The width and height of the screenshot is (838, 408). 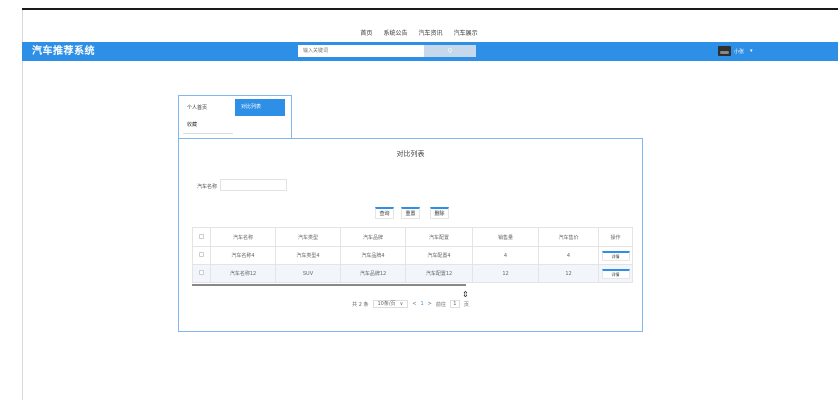 I want to click on select-all-checkbox, so click(x=201, y=236).